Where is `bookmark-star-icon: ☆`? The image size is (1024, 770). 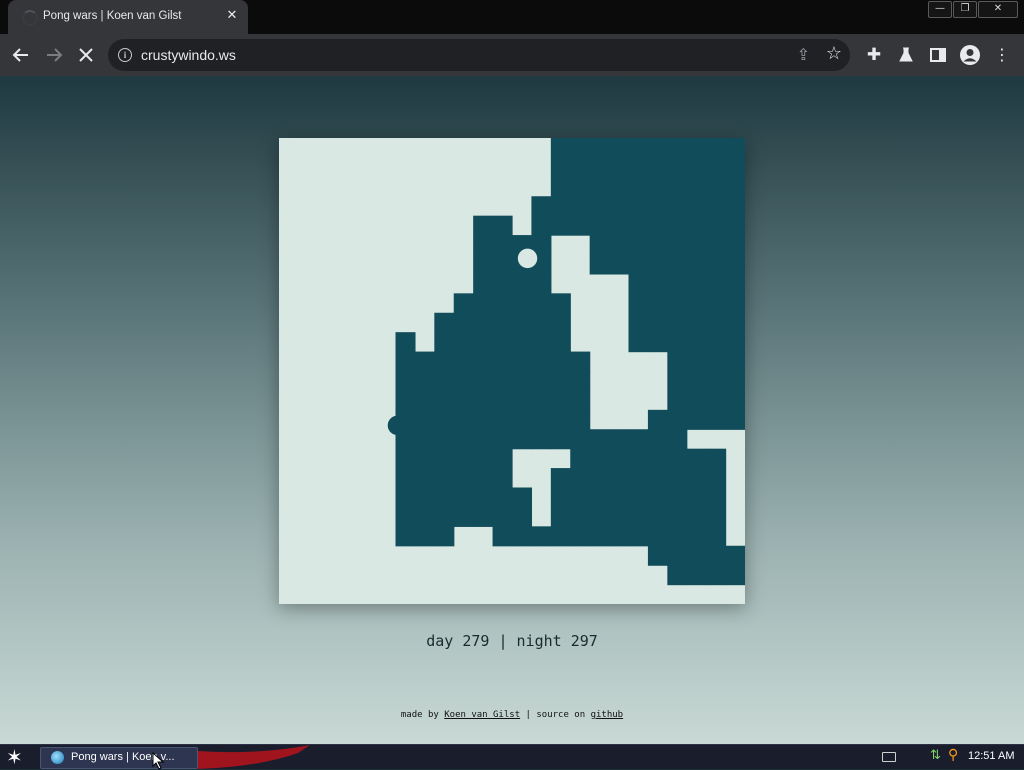
bookmark-star-icon: ☆ is located at coordinates (834, 53).